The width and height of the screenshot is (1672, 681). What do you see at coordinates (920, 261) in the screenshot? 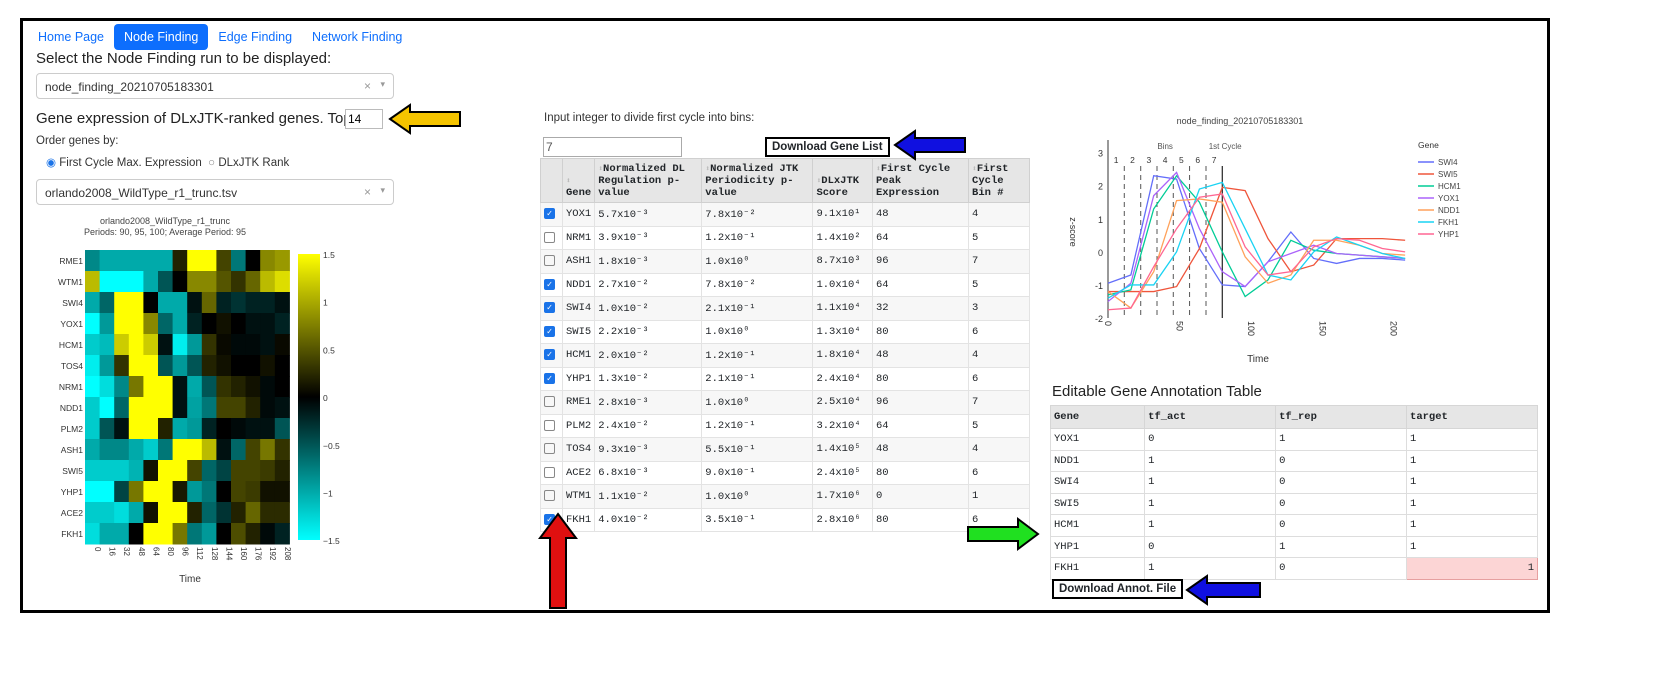
I see `cell-peak: 96` at bounding box center [920, 261].